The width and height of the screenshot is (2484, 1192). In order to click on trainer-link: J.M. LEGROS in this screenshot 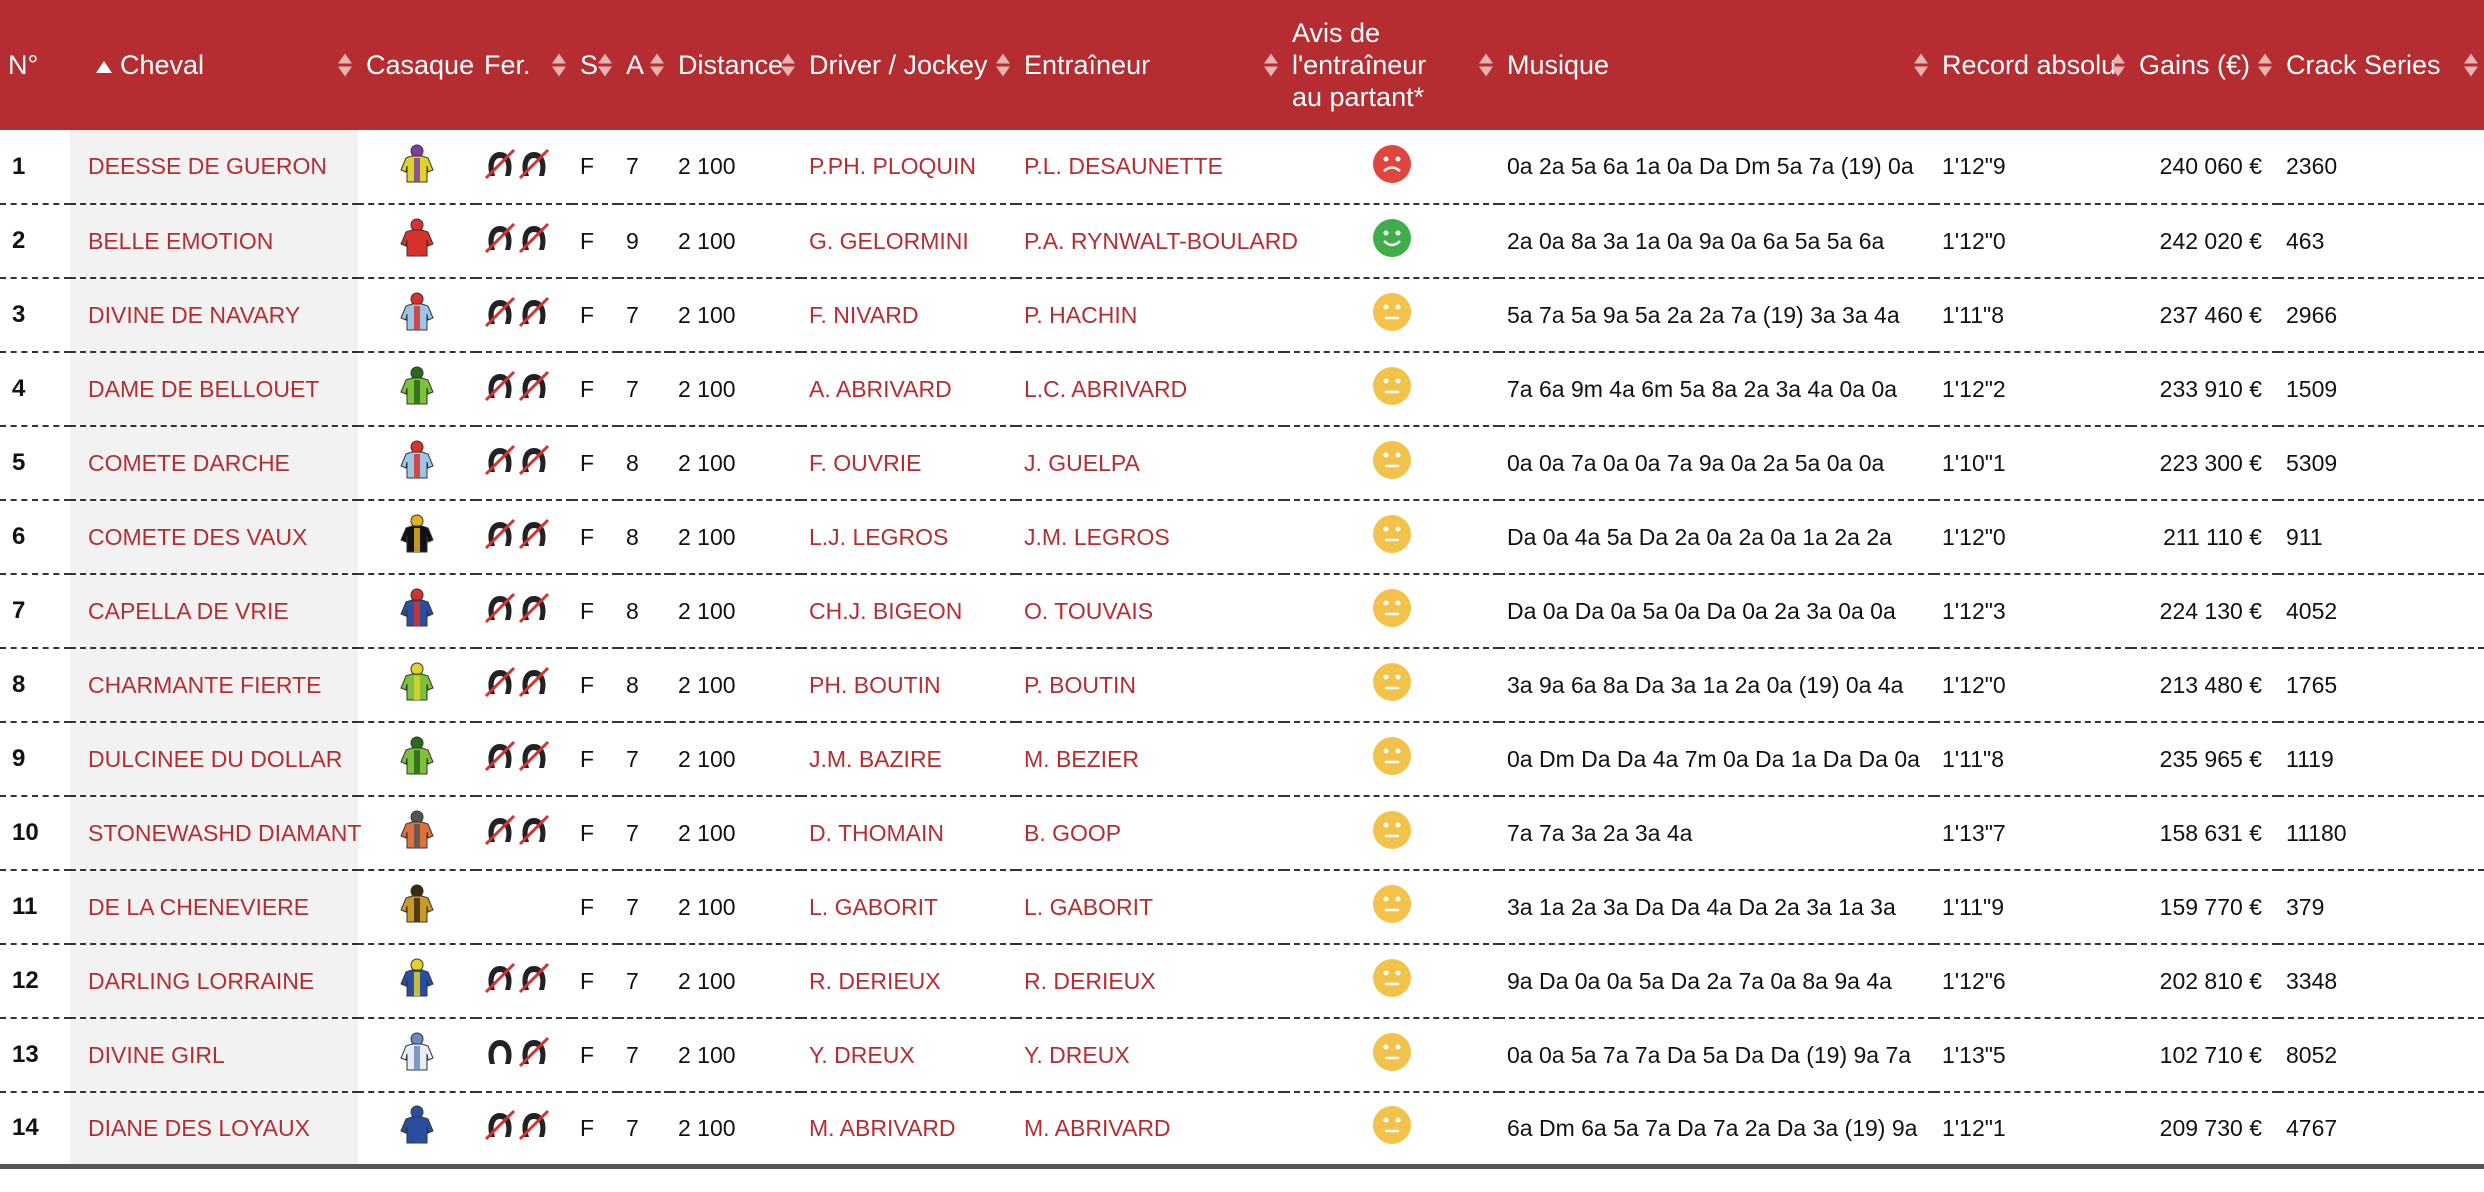, I will do `click(1150, 537)`.